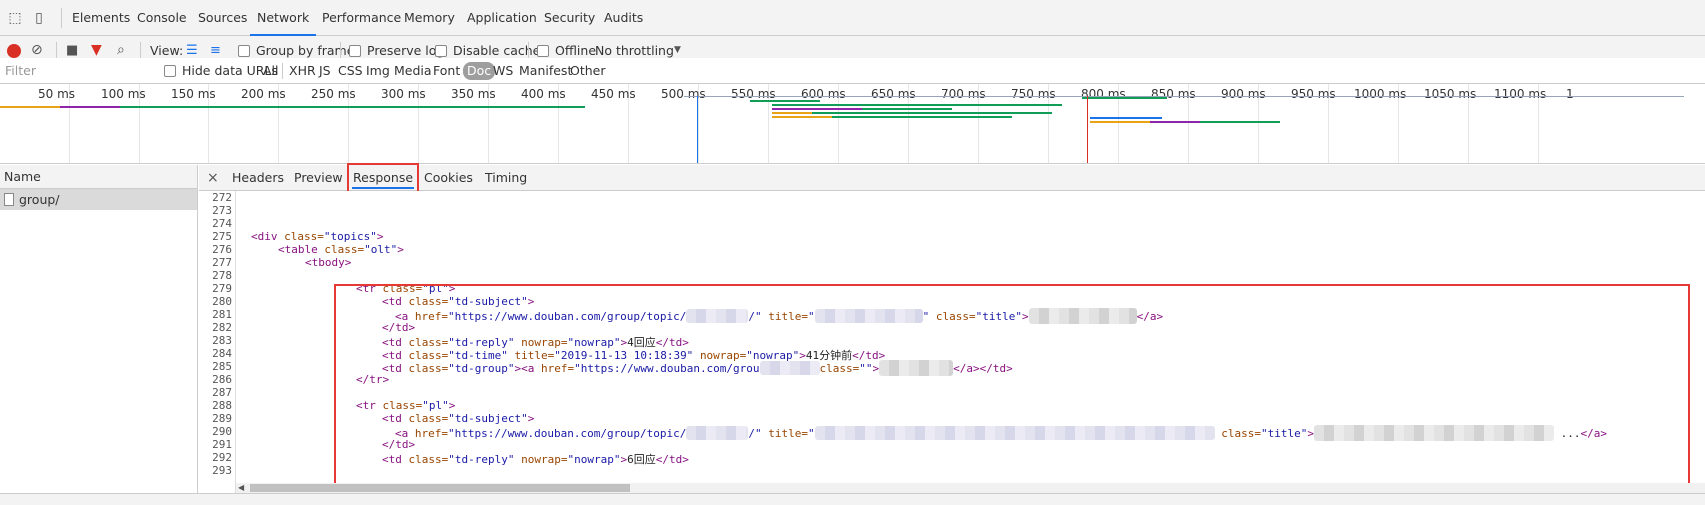  I want to click on tab-application: Application, so click(502, 18).